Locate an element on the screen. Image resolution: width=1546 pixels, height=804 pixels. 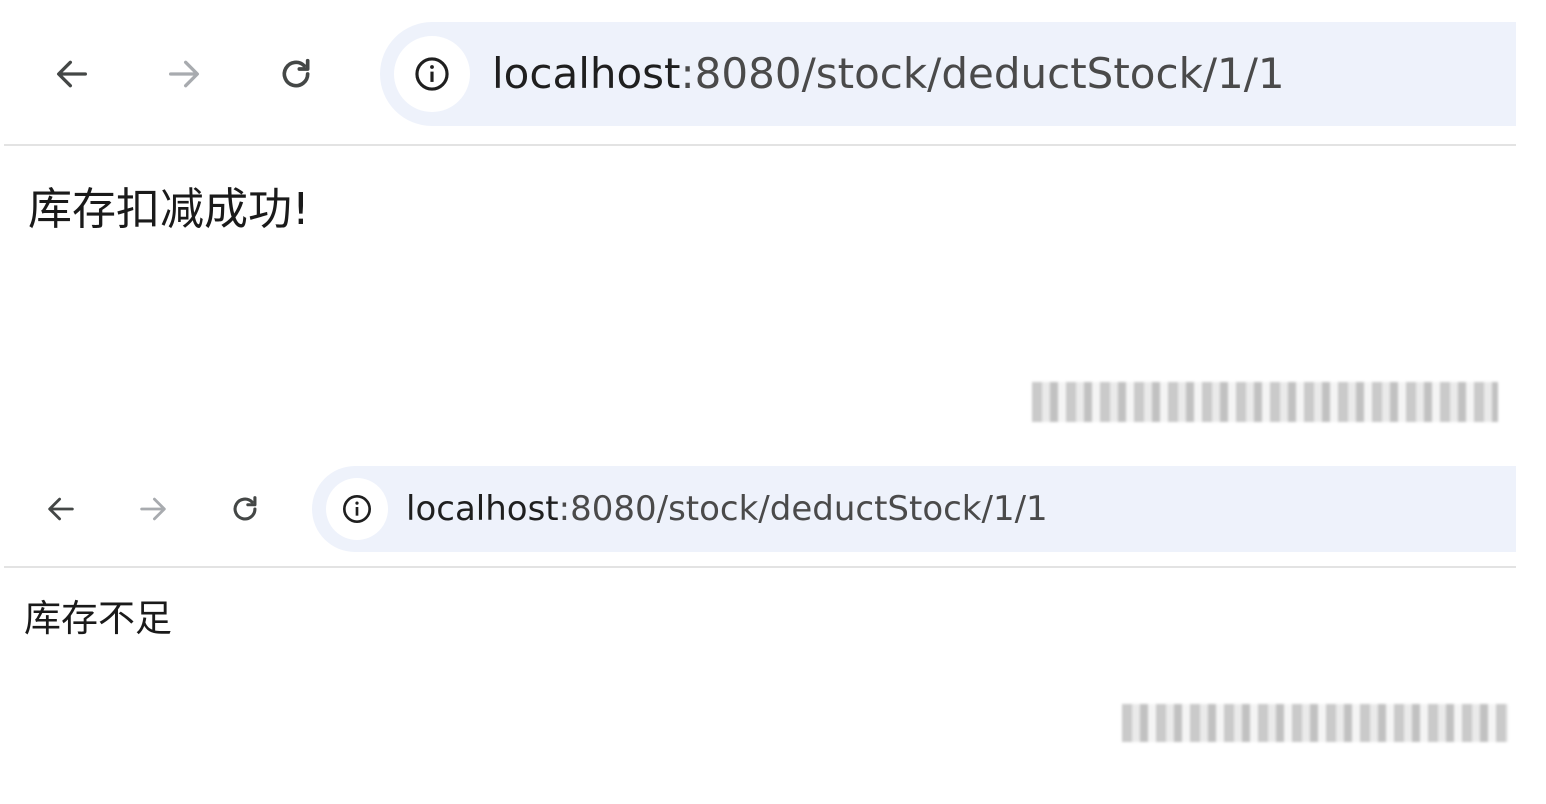
arrow-right-icon is located at coordinates (153, 509).